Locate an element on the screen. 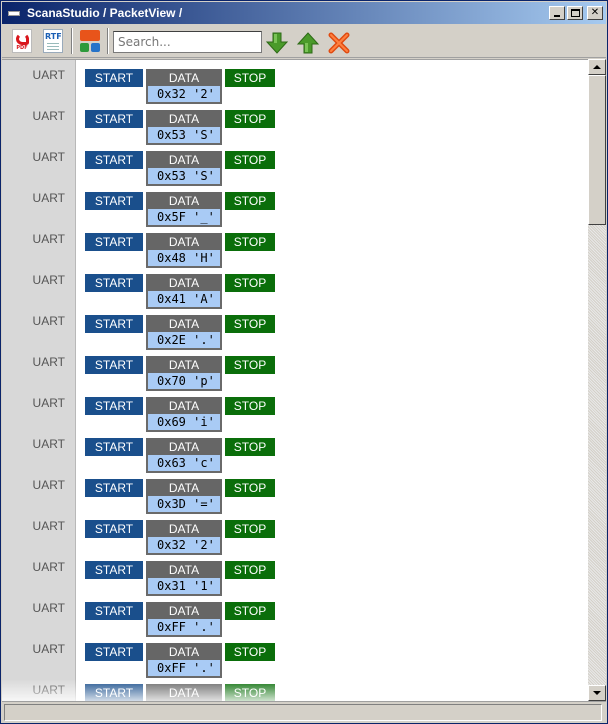 The image size is (608, 724). minimize-button is located at coordinates (557, 13).